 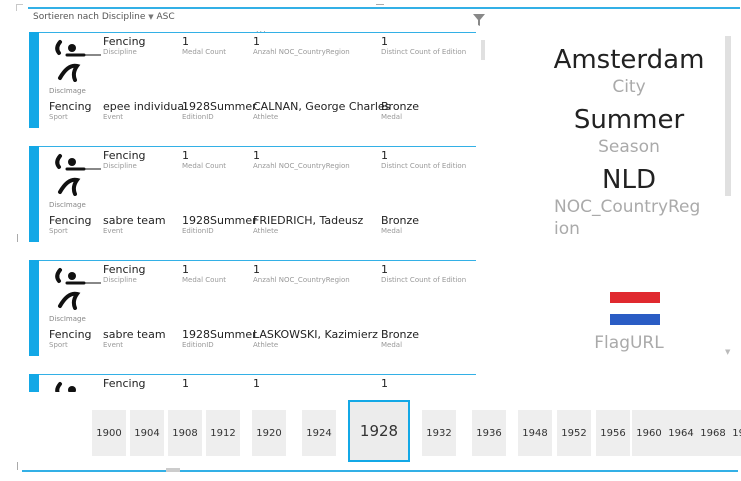 What do you see at coordinates (322, 106) in the screenshot?
I see `athlete-value: CALNAN, George Charles` at bounding box center [322, 106].